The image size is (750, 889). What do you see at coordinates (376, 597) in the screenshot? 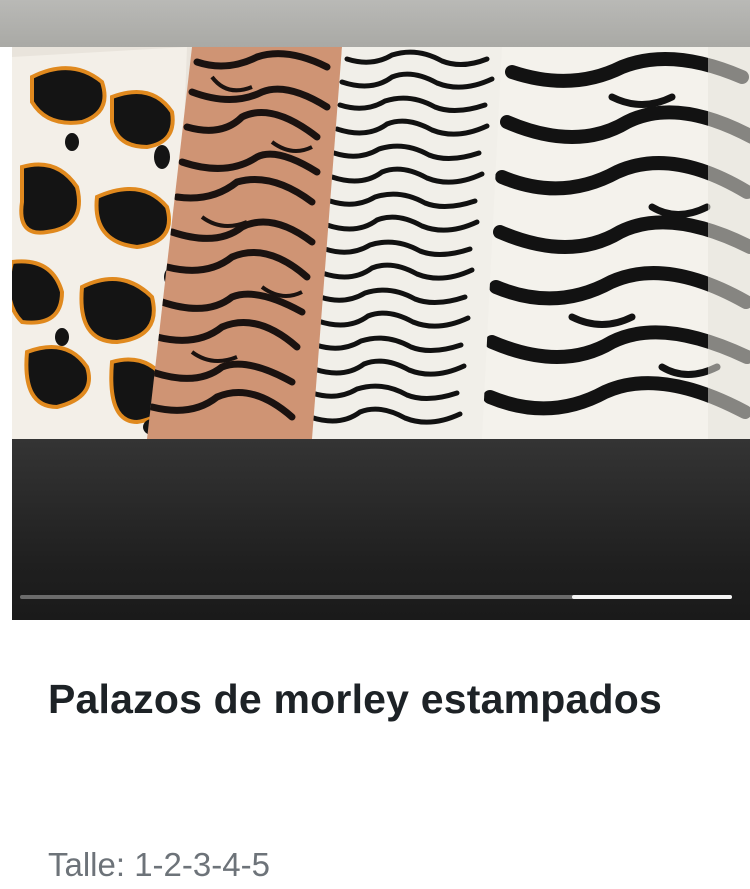
I see `video-progress-bar` at bounding box center [376, 597].